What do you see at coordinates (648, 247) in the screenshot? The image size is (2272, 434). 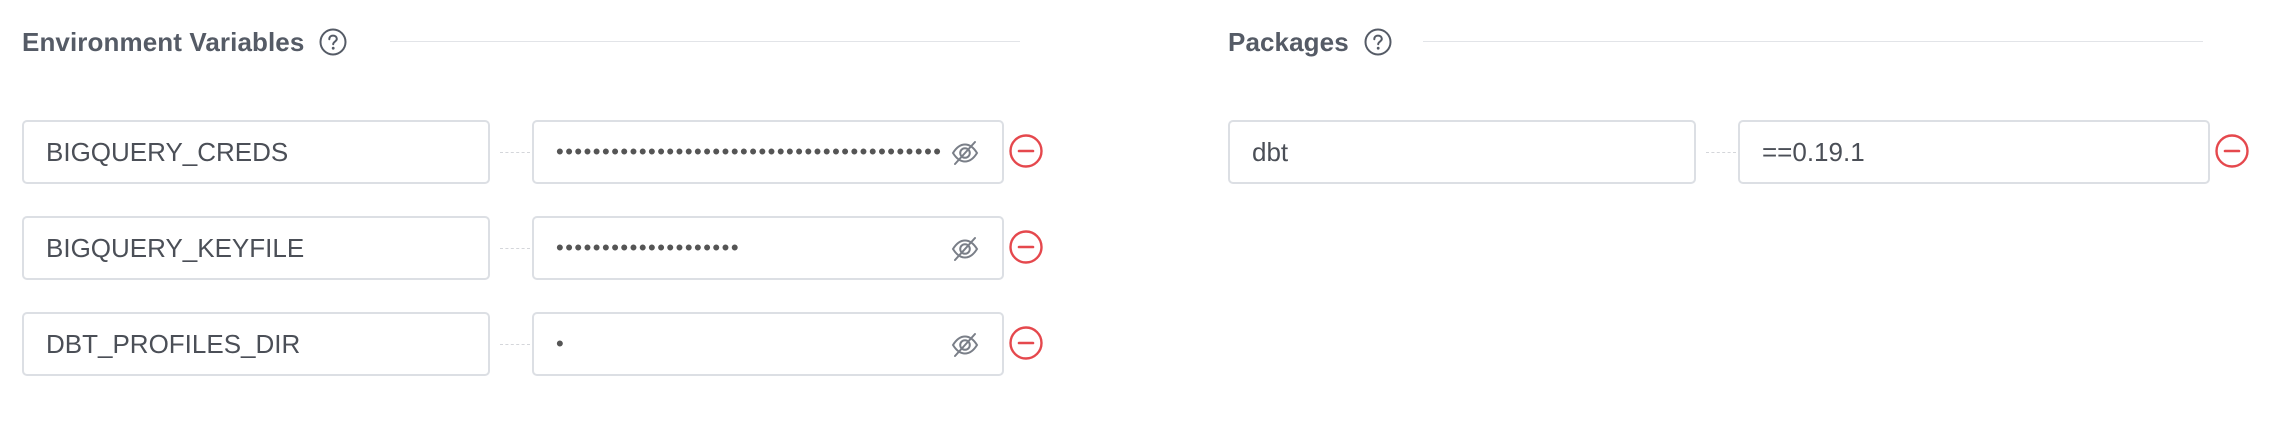 I see `env-var-masked-value: ••••••••••••••••••••` at bounding box center [648, 247].